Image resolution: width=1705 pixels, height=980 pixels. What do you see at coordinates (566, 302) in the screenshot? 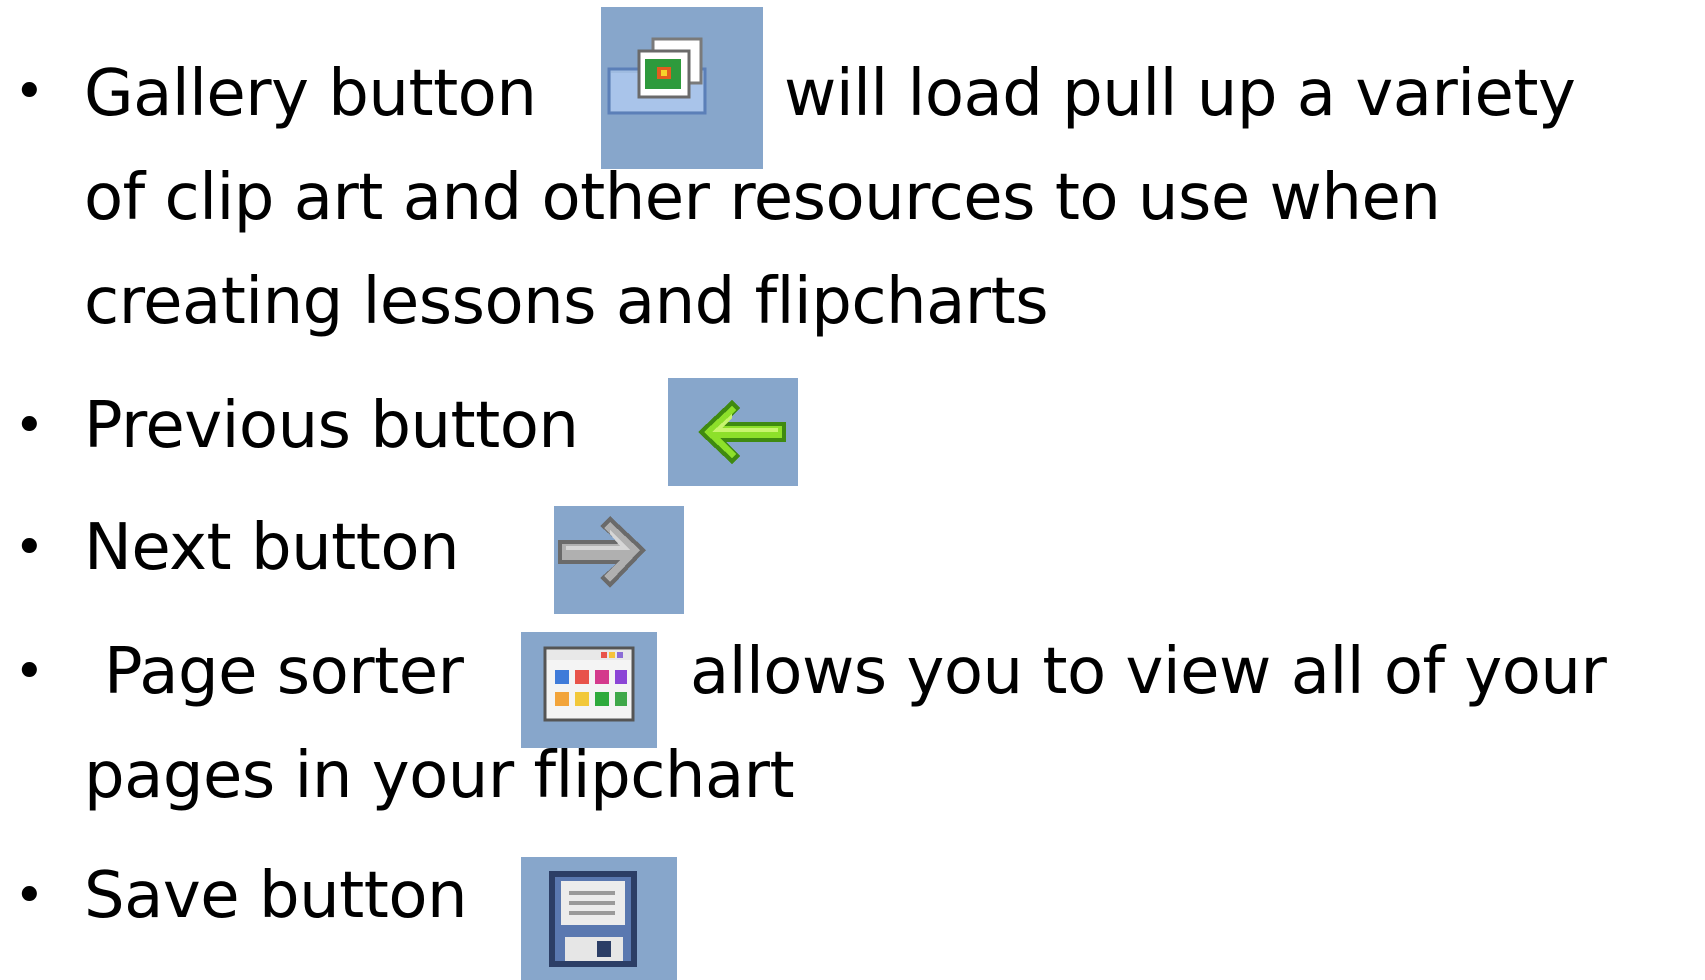
I see `gallery-description-3: creating lessons and flipcharts` at bounding box center [566, 302].